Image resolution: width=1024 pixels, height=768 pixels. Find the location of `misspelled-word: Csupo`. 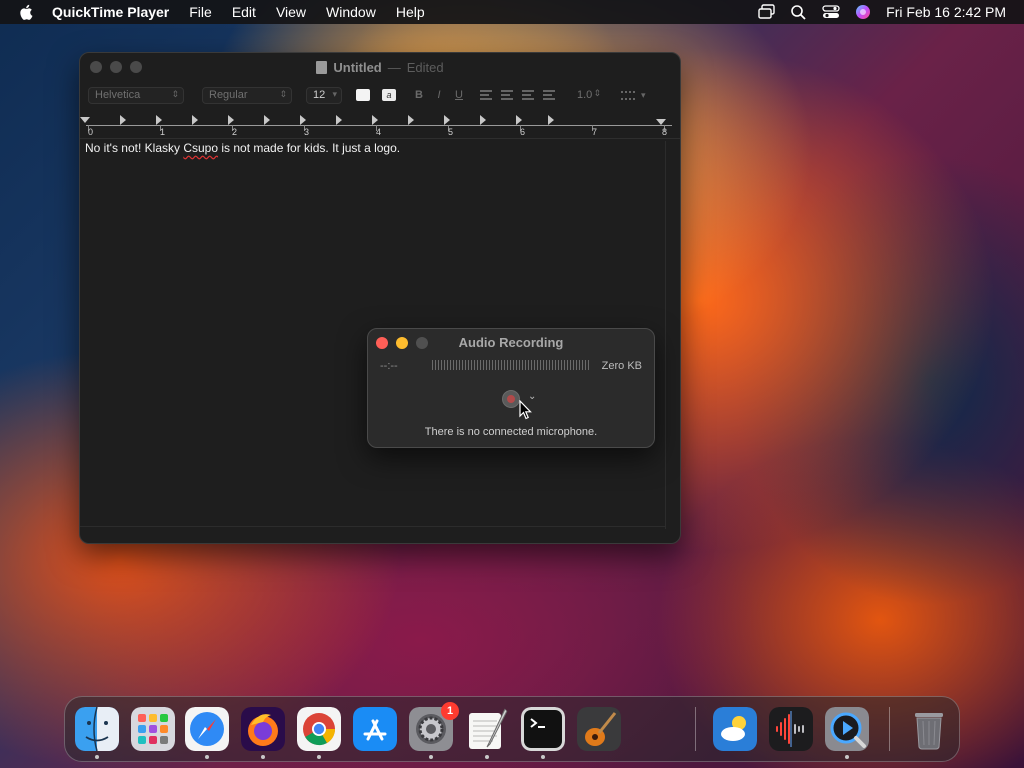

misspelled-word: Csupo is located at coordinates (200, 148).